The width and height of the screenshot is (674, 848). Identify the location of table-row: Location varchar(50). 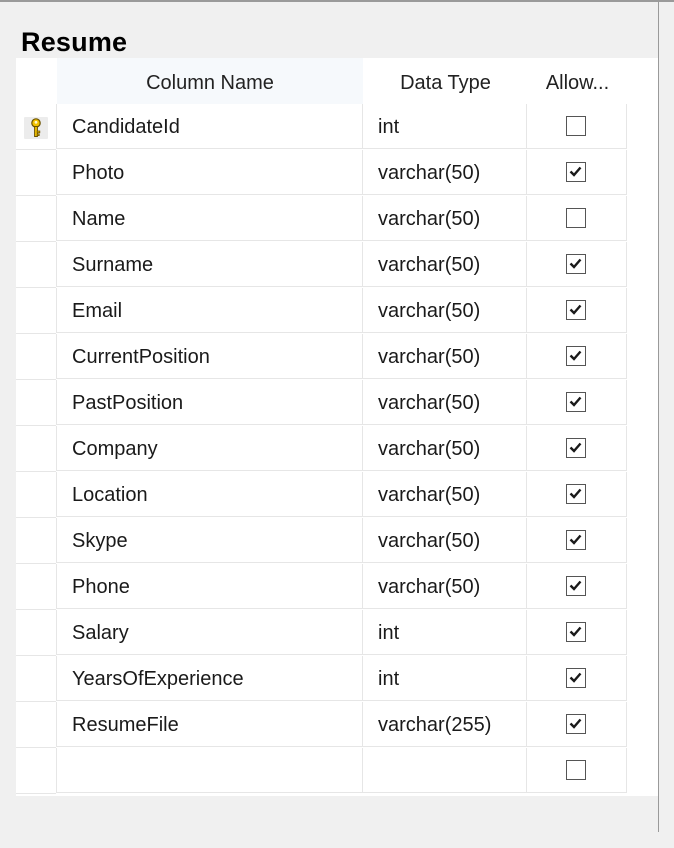
(321, 495).